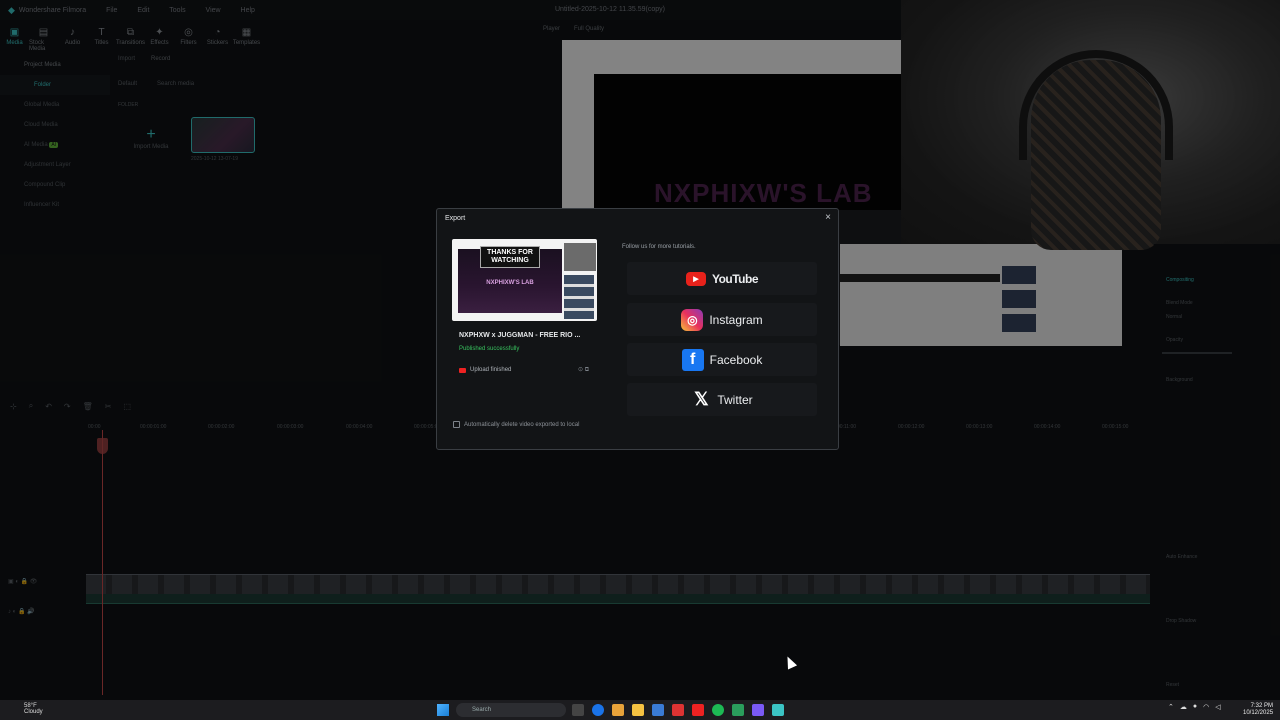 This screenshot has width=1280, height=720. What do you see at coordinates (692, 359) in the screenshot?
I see `facebook-icon: f` at bounding box center [692, 359].